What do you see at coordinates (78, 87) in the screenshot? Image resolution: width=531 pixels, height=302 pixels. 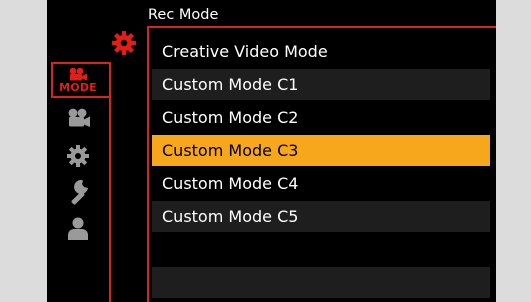 I see `tab-mode-label: MODE` at bounding box center [78, 87].